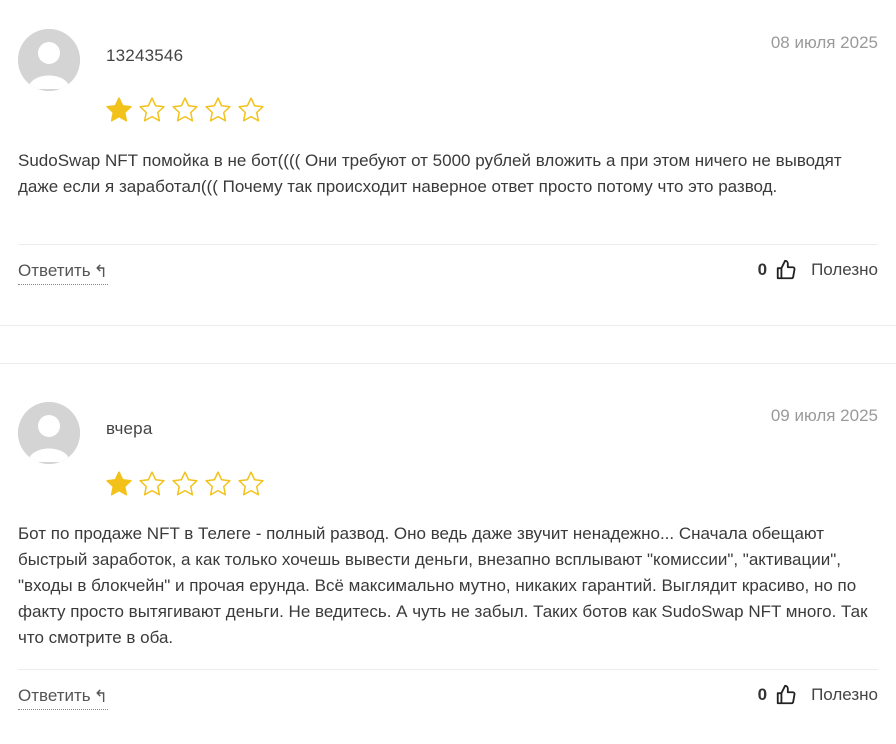 The width and height of the screenshot is (896, 744). Describe the element at coordinates (129, 428) in the screenshot. I see `review-author: вчера` at that location.